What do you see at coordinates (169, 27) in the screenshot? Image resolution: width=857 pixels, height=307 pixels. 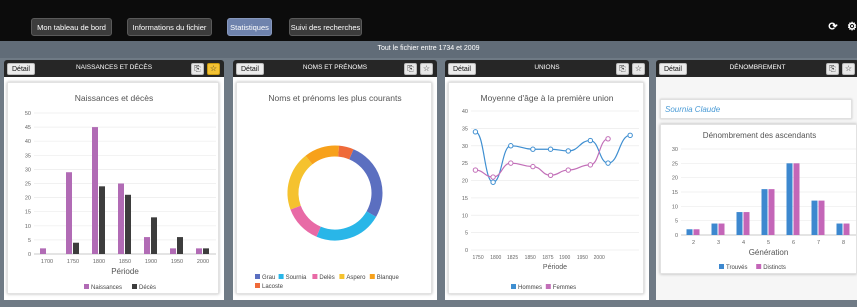 I see `tab-file-info: Informations du fichier` at bounding box center [169, 27].